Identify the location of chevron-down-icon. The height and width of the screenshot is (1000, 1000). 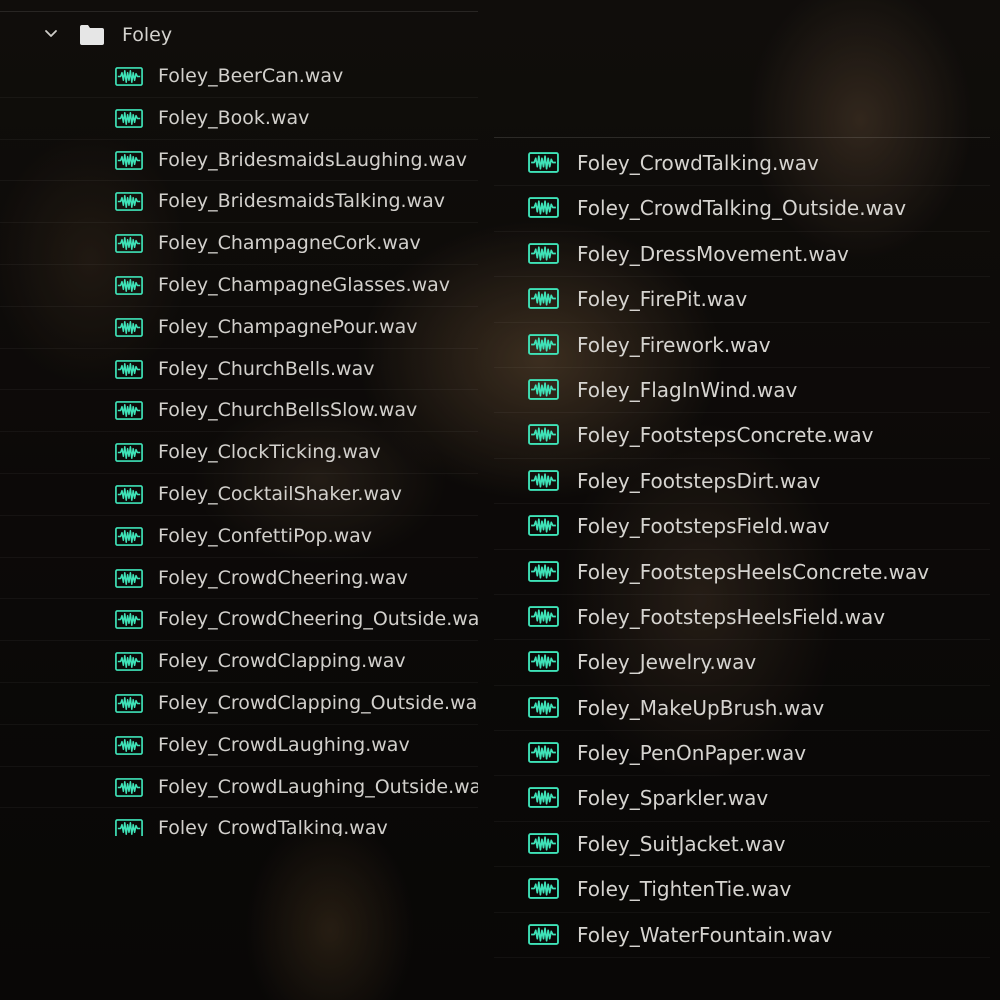
(51, 34).